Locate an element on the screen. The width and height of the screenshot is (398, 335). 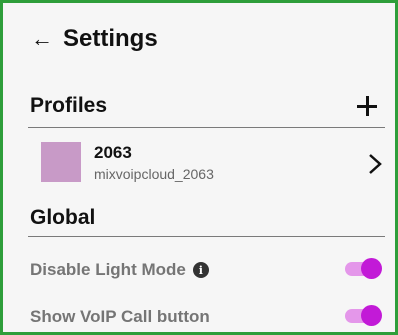
show-voip-call-button-label: Show VoIP Call button is located at coordinates (120, 317).